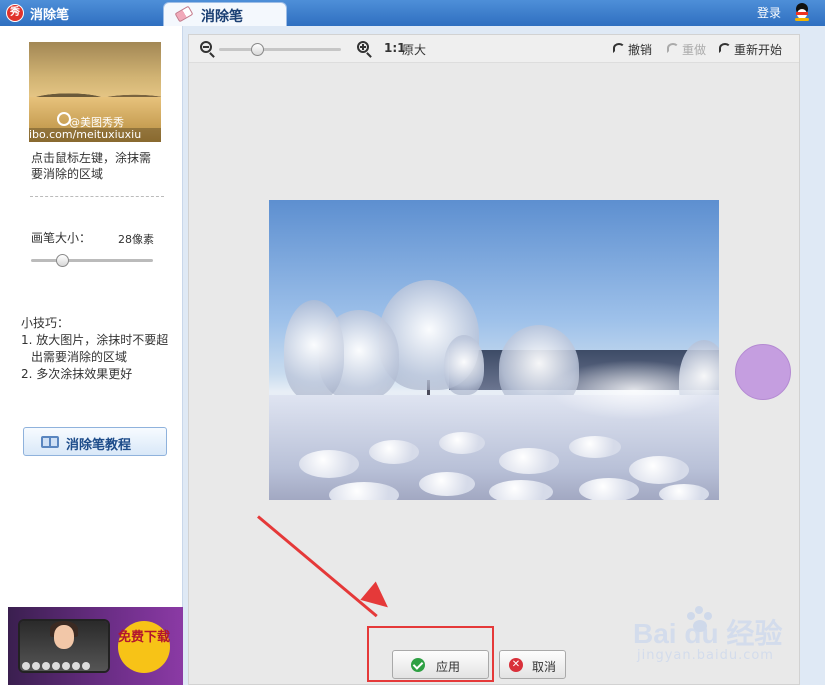 This screenshot has width=825, height=685. What do you see at coordinates (725, 48) in the screenshot?
I see `restart-icon` at bounding box center [725, 48].